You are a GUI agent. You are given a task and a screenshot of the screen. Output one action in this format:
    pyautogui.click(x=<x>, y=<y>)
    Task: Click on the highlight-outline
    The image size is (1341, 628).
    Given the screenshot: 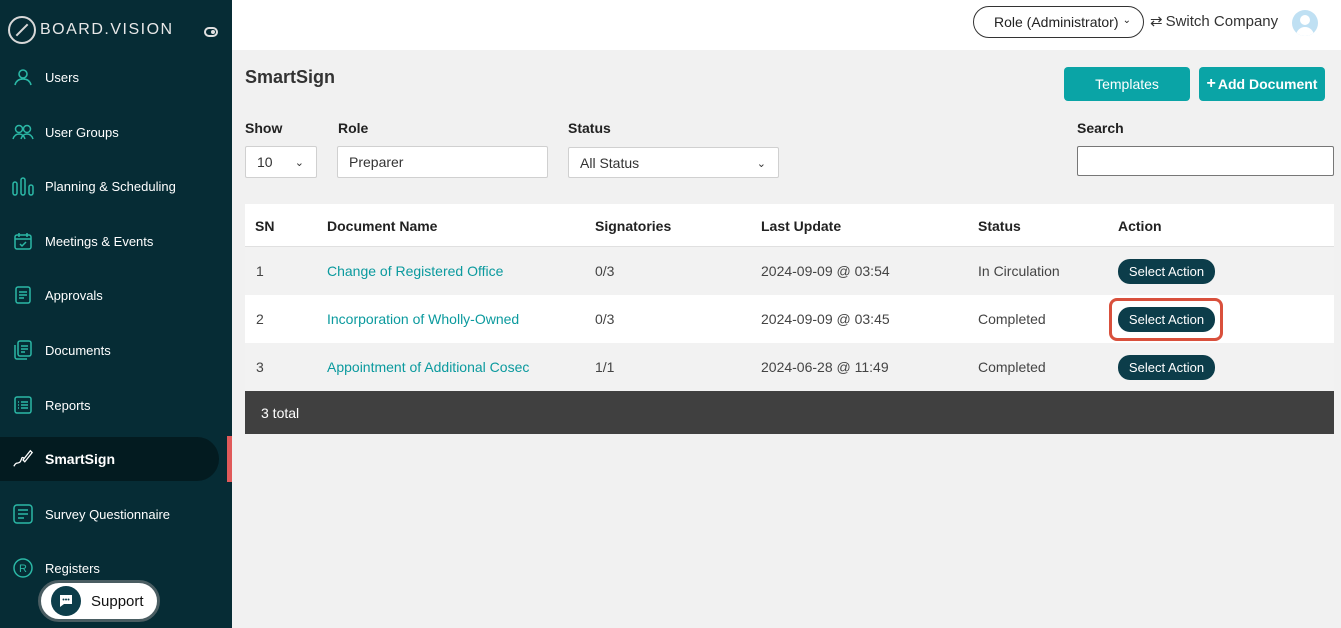 What is the action you would take?
    pyautogui.click(x=1166, y=319)
    